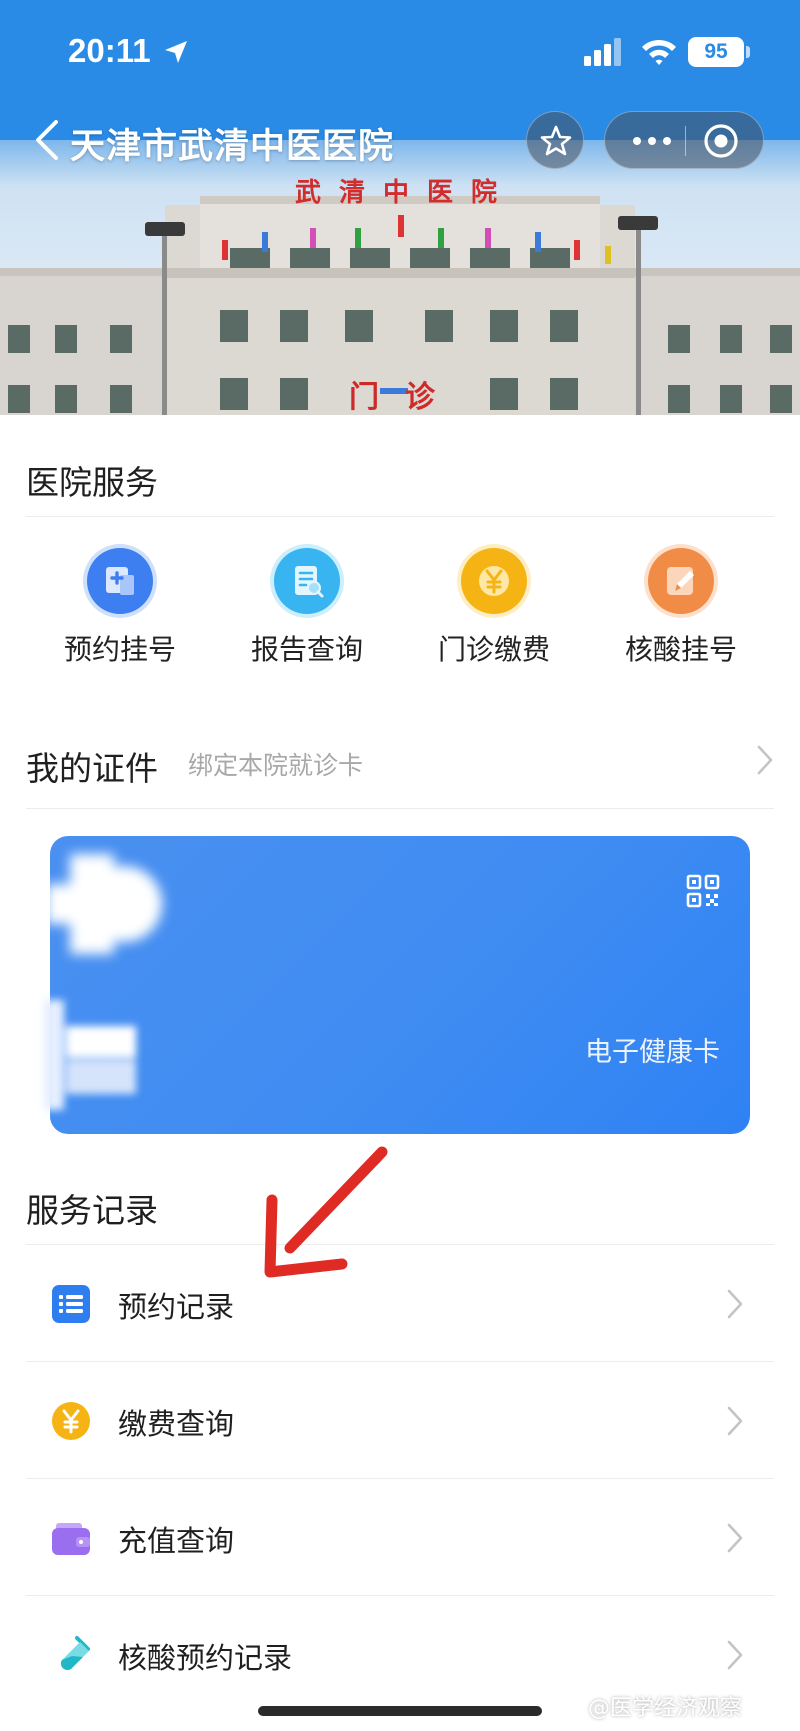  I want to click on qr-code-icon, so click(703, 891).